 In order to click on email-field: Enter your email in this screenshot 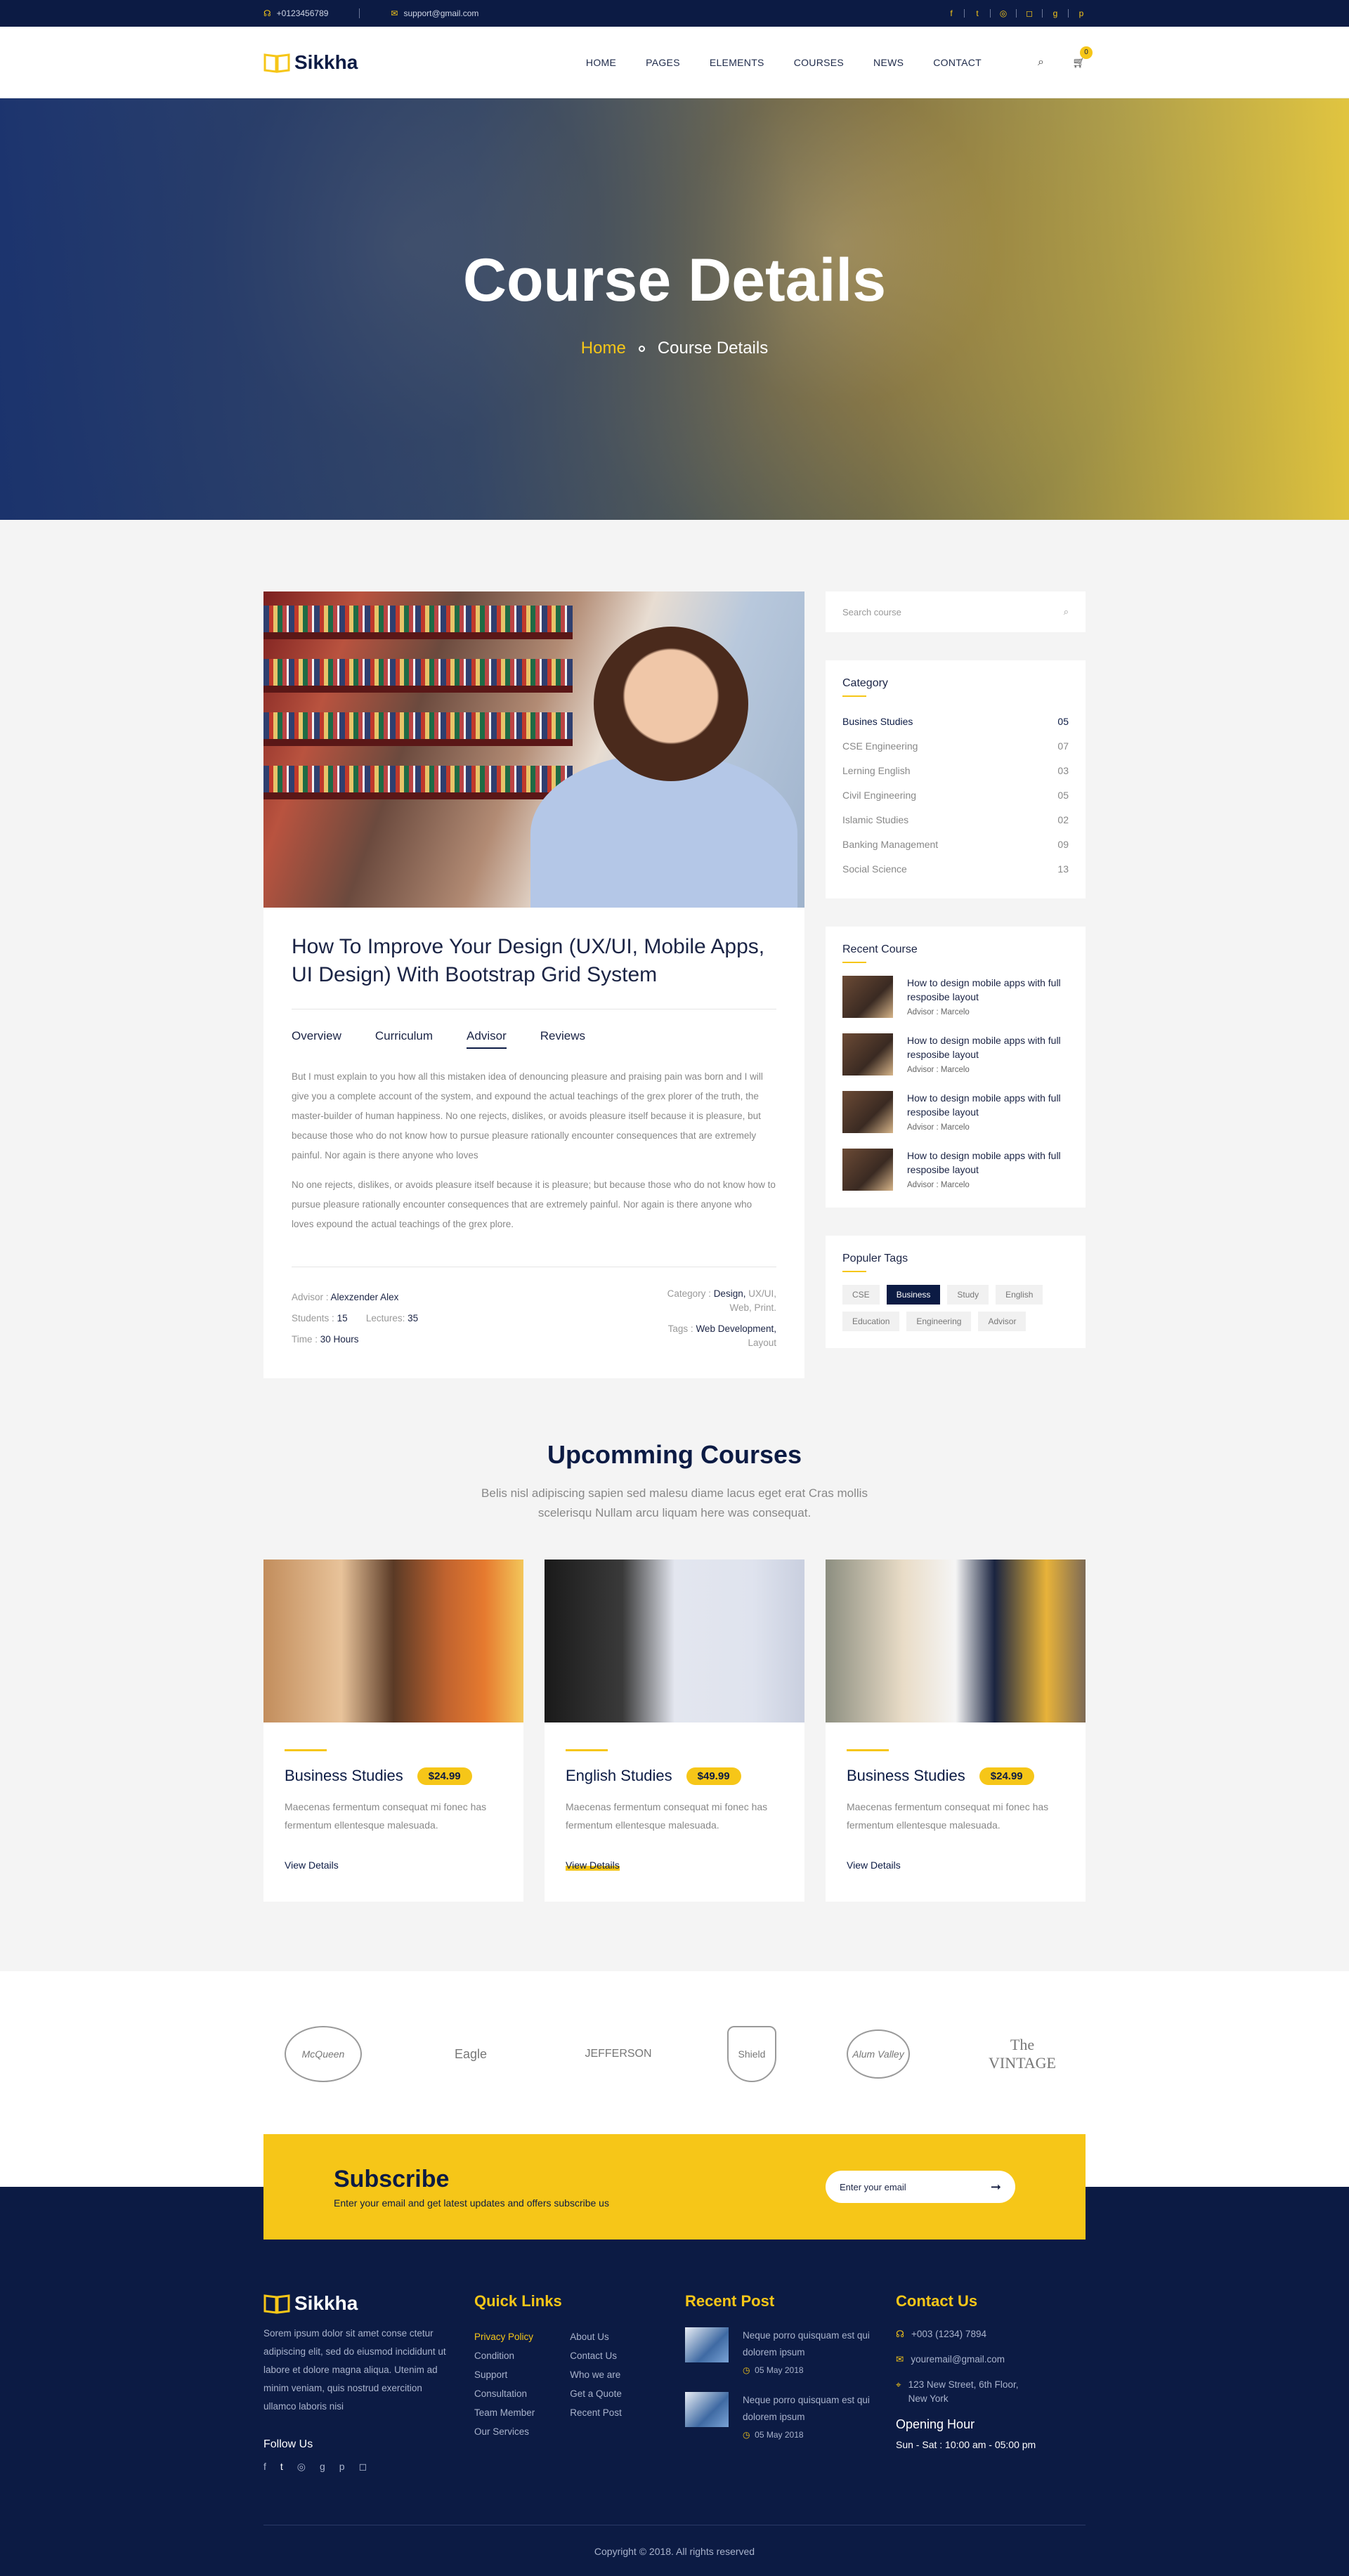, I will do `click(873, 2187)`.